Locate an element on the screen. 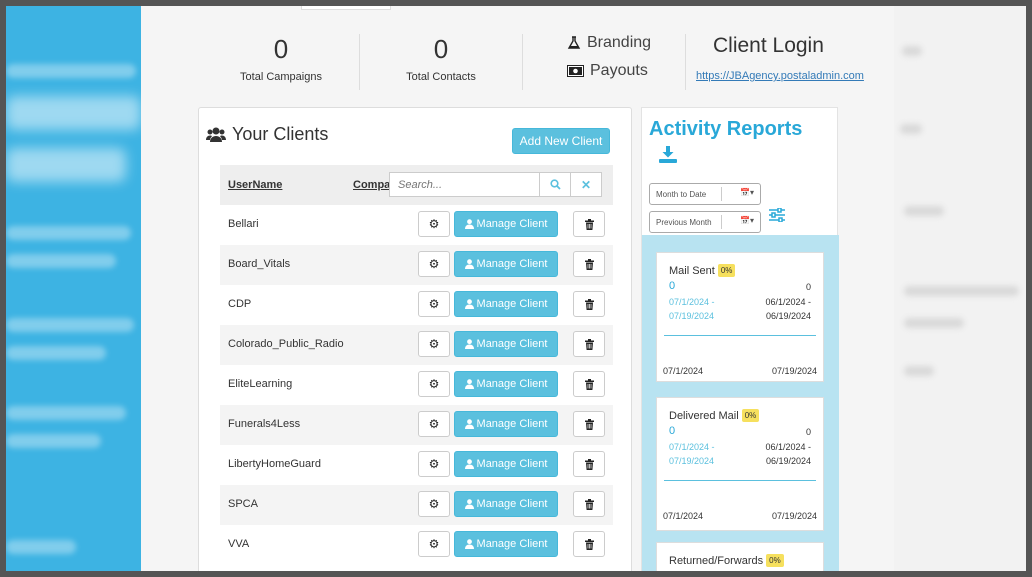 This screenshot has width=1032, height=577. table-row: VVA ⚙ Manage Client is located at coordinates (416, 545).